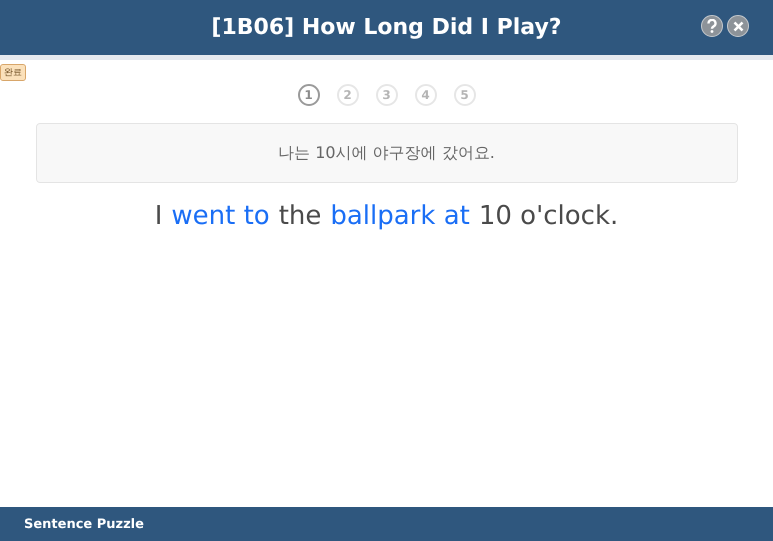 The height and width of the screenshot is (541, 773). What do you see at coordinates (220, 216) in the screenshot?
I see `sentence-word: went to` at bounding box center [220, 216].